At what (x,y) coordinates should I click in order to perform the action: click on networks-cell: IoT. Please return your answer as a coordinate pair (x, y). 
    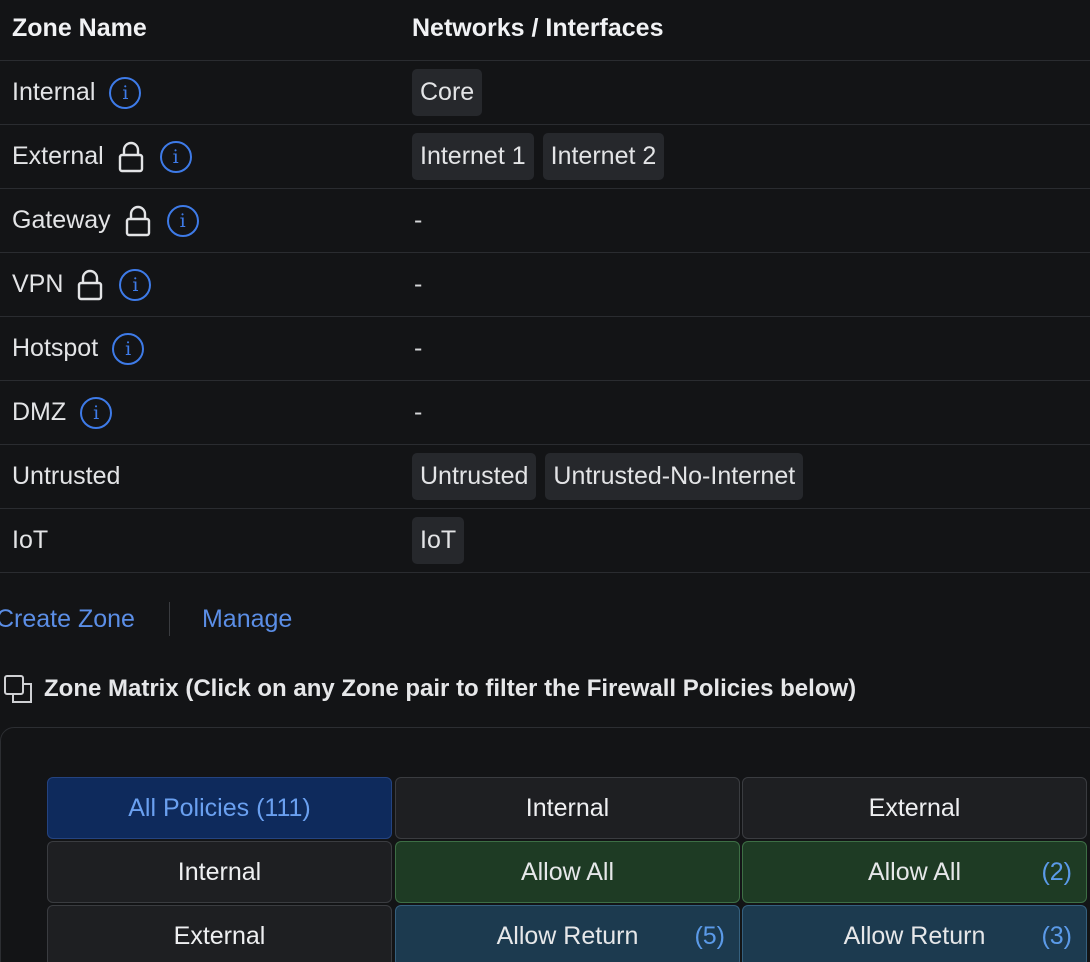
    Looking at the image, I should click on (438, 540).